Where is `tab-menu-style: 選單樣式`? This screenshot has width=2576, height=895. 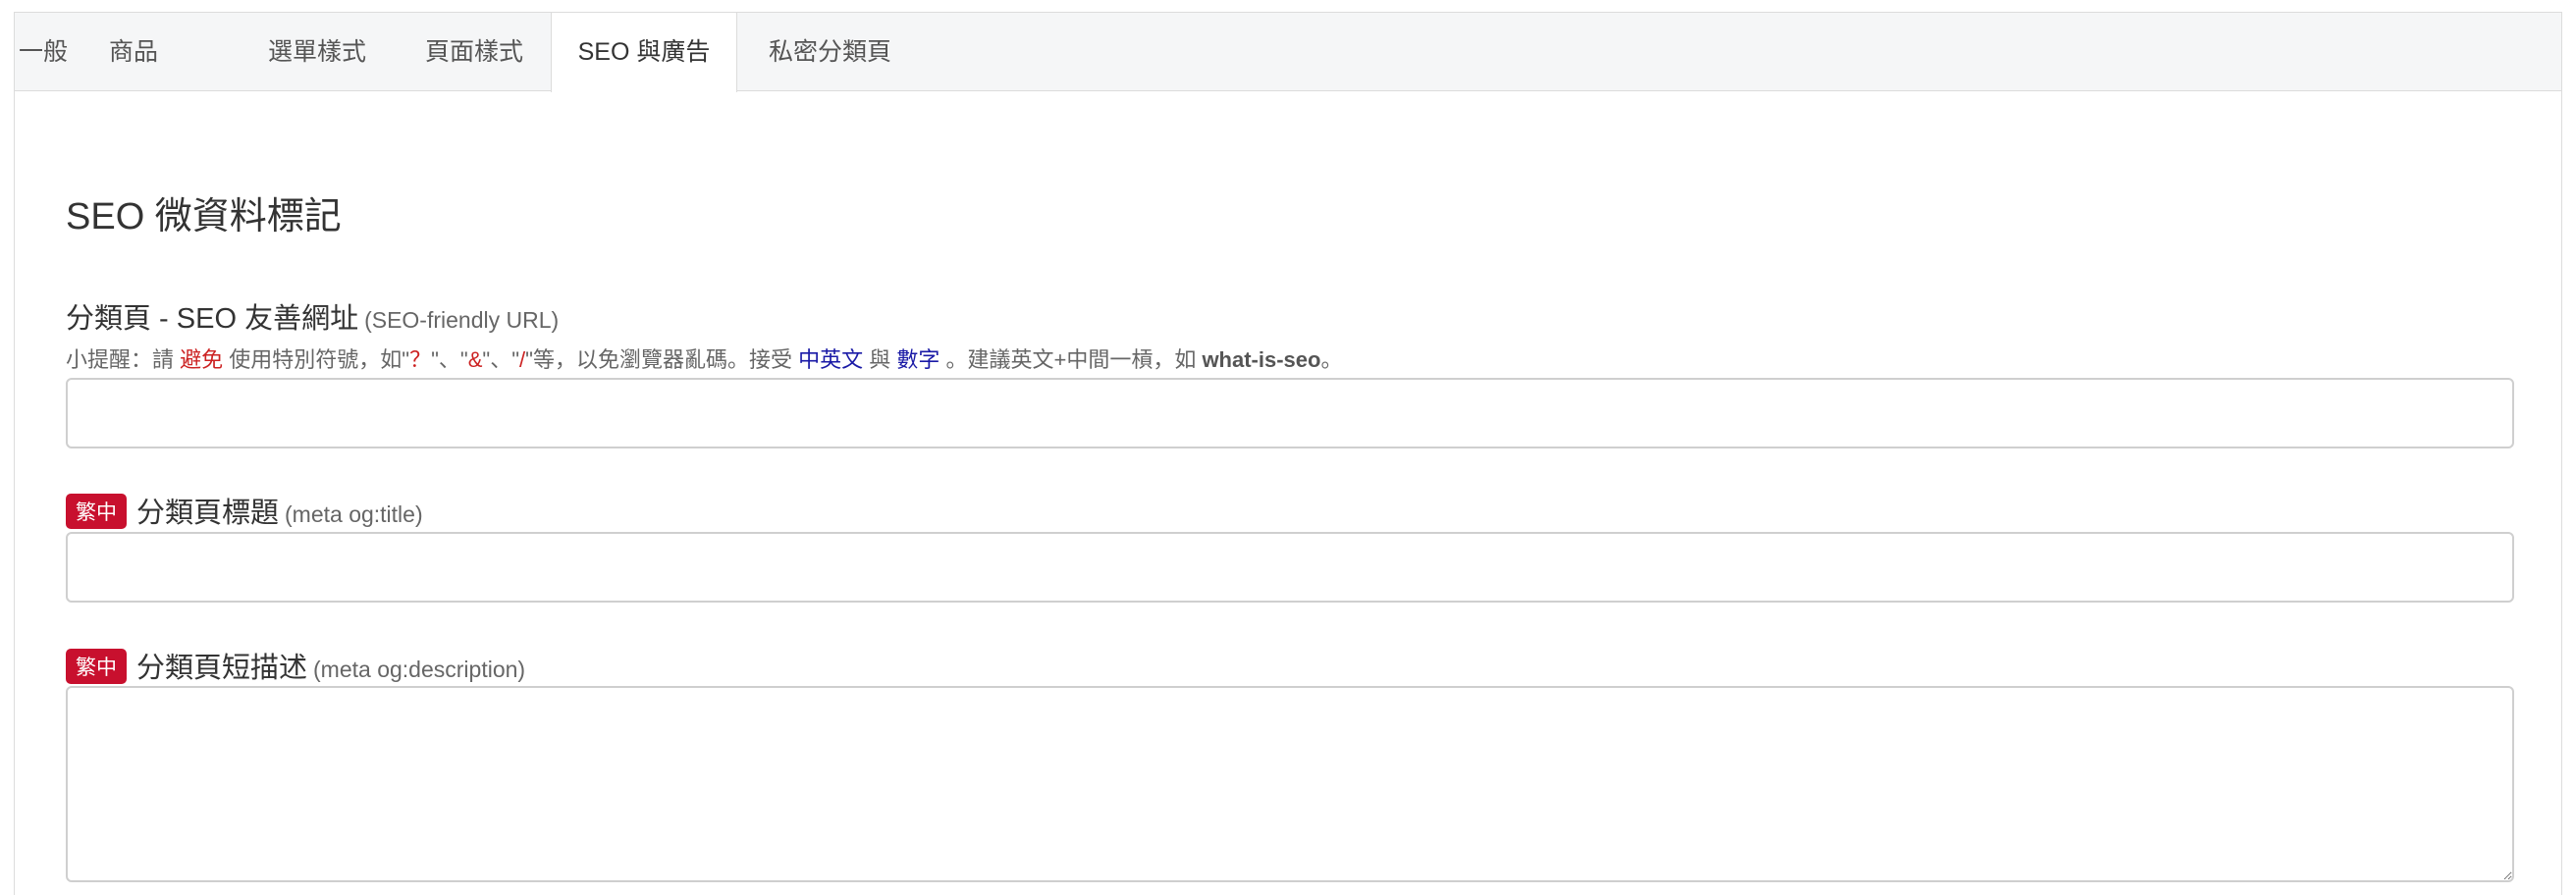
tab-menu-style: 選單樣式 is located at coordinates (327, 52).